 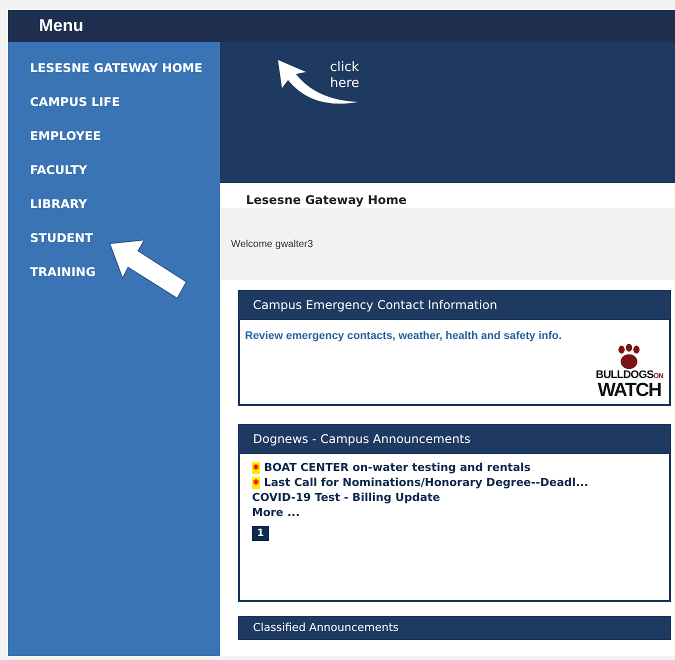 I want to click on click-here-hint: click here, so click(x=345, y=76).